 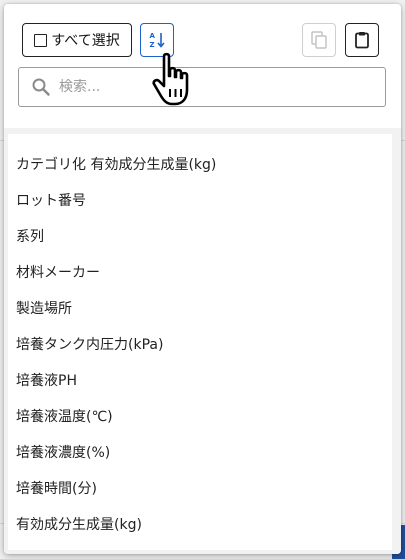 What do you see at coordinates (89, 344) in the screenshot?
I see `list-item: 培養タンク内圧力(kPa)` at bounding box center [89, 344].